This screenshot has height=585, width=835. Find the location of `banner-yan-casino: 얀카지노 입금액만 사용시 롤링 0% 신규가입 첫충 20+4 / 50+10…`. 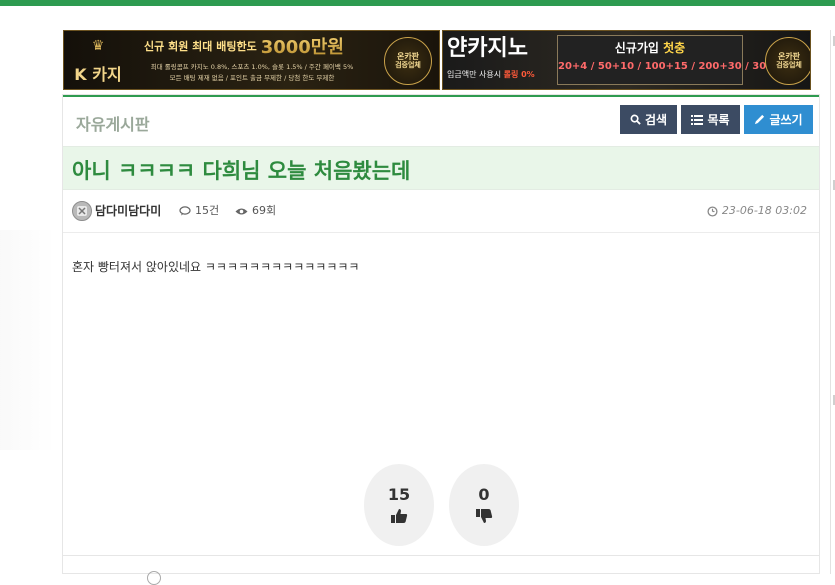

banner-yan-casino: 얀카지노 입금액만 사용시 롤링 0% 신규가입 첫충 20+4 / 50+10… is located at coordinates (626, 60).